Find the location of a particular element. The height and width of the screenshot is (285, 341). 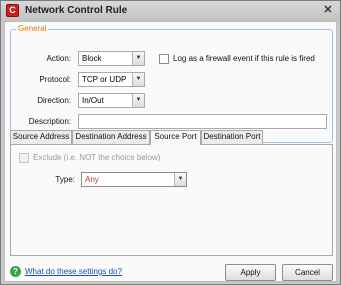

direction-label: Direction: is located at coordinates (54, 100).